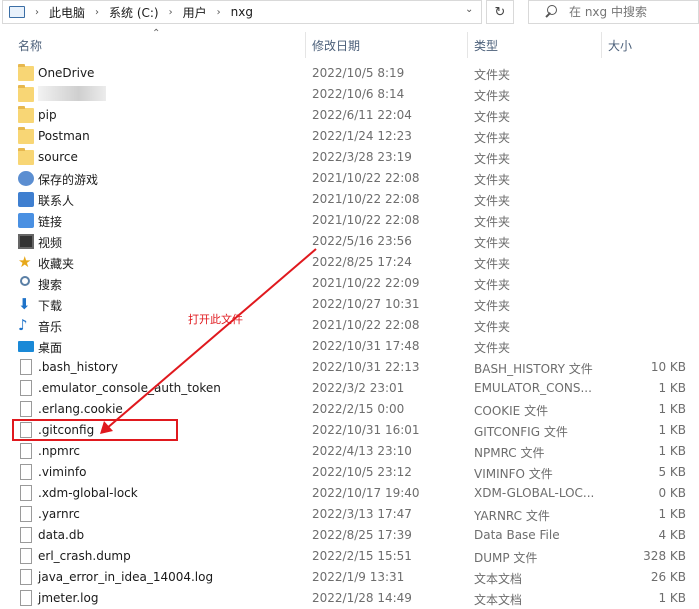  What do you see at coordinates (694, 334) in the screenshot?
I see `vertical-scrollbar` at bounding box center [694, 334].